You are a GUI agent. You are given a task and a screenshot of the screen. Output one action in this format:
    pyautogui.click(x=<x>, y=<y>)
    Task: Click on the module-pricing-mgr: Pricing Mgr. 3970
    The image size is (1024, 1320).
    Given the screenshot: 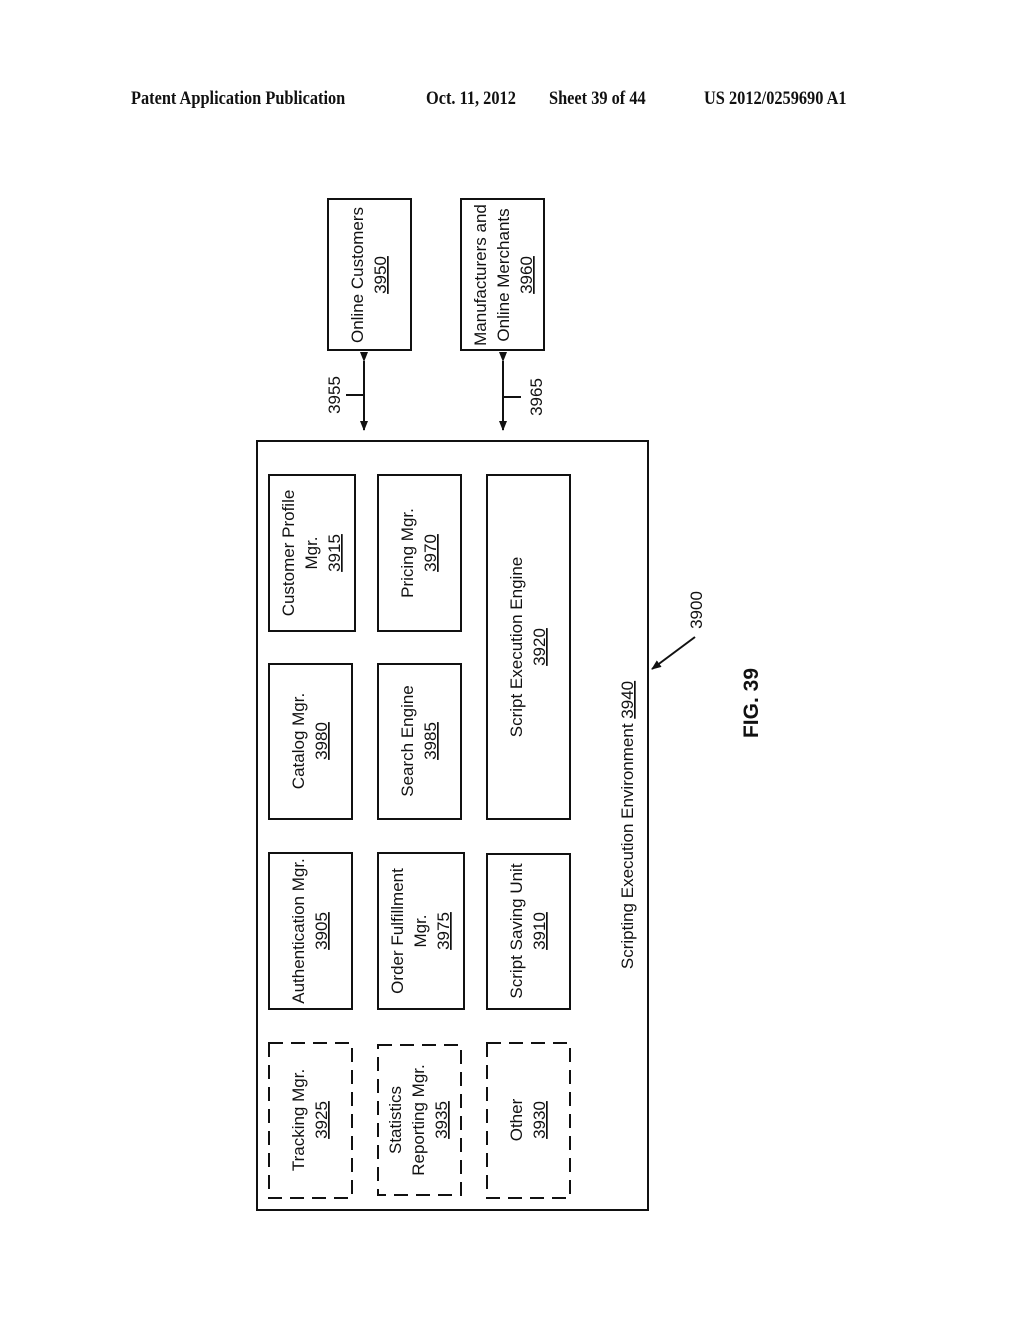 What is the action you would take?
    pyautogui.click(x=419, y=553)
    